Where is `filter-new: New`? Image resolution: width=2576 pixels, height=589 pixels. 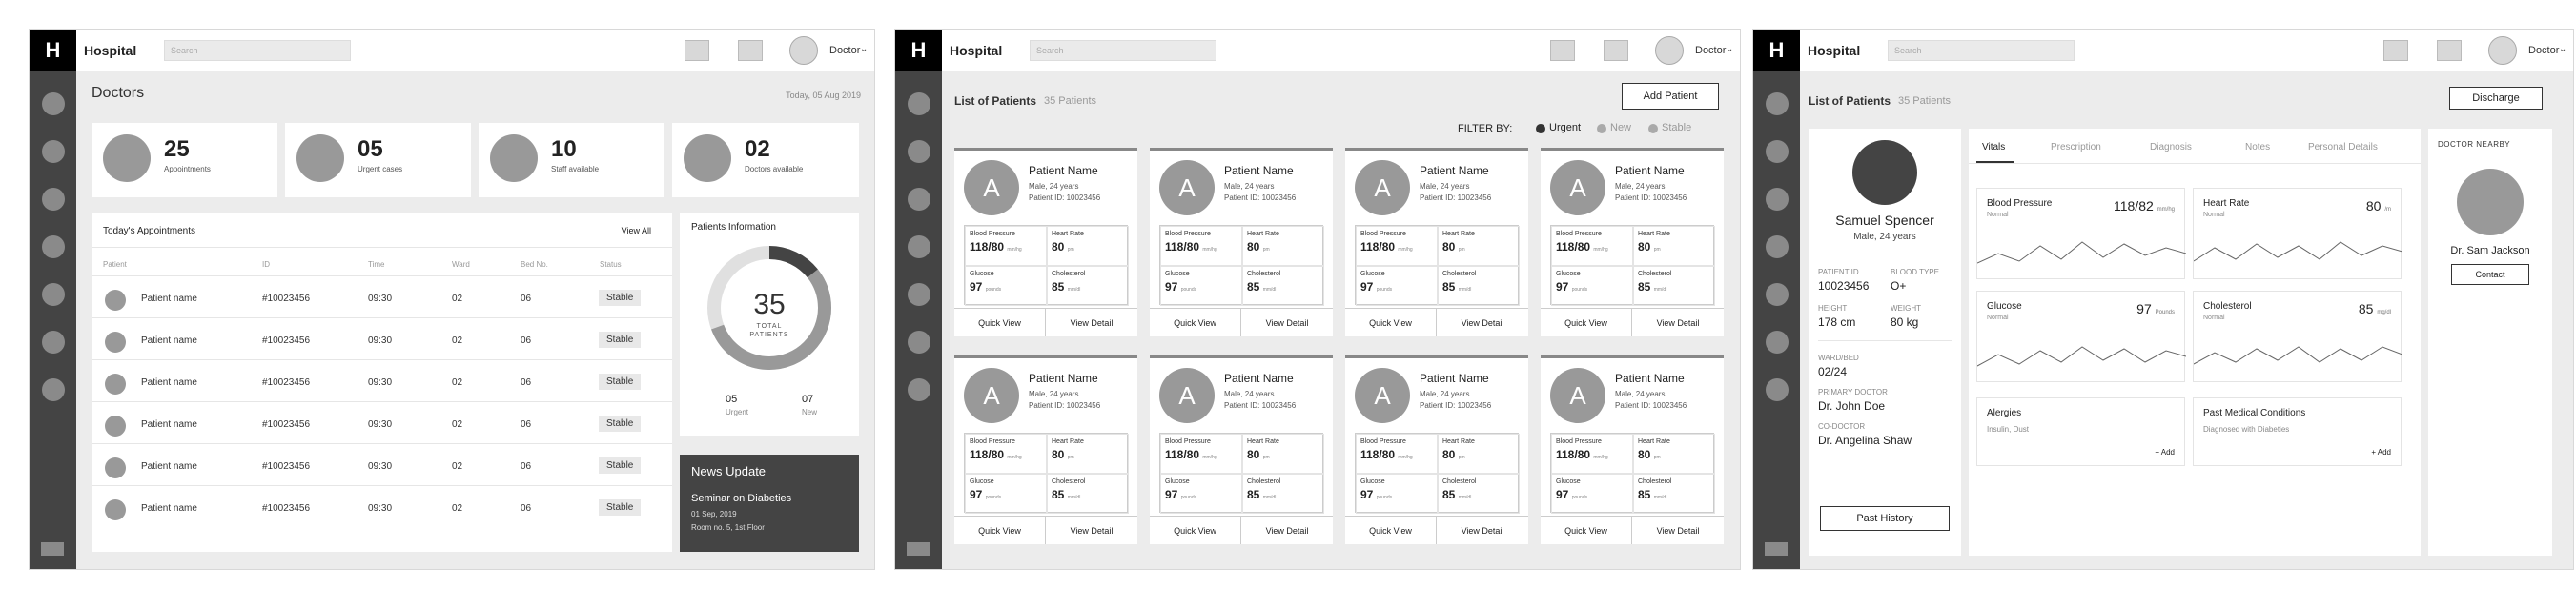
filter-new: New is located at coordinates (1621, 127).